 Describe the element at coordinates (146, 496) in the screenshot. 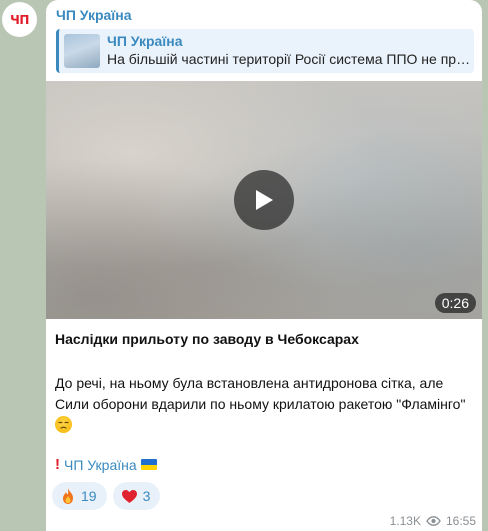

I see `reaction-count: 3` at that location.